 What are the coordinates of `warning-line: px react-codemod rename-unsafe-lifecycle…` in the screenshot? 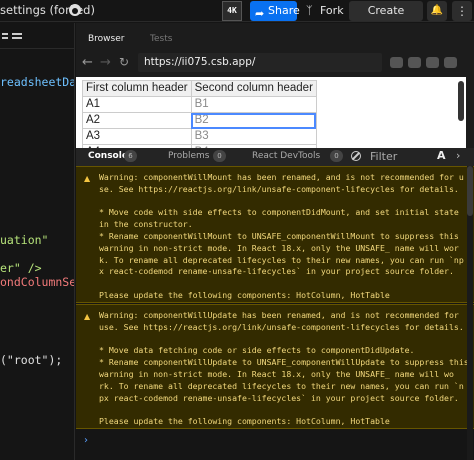 It's located at (279, 397).